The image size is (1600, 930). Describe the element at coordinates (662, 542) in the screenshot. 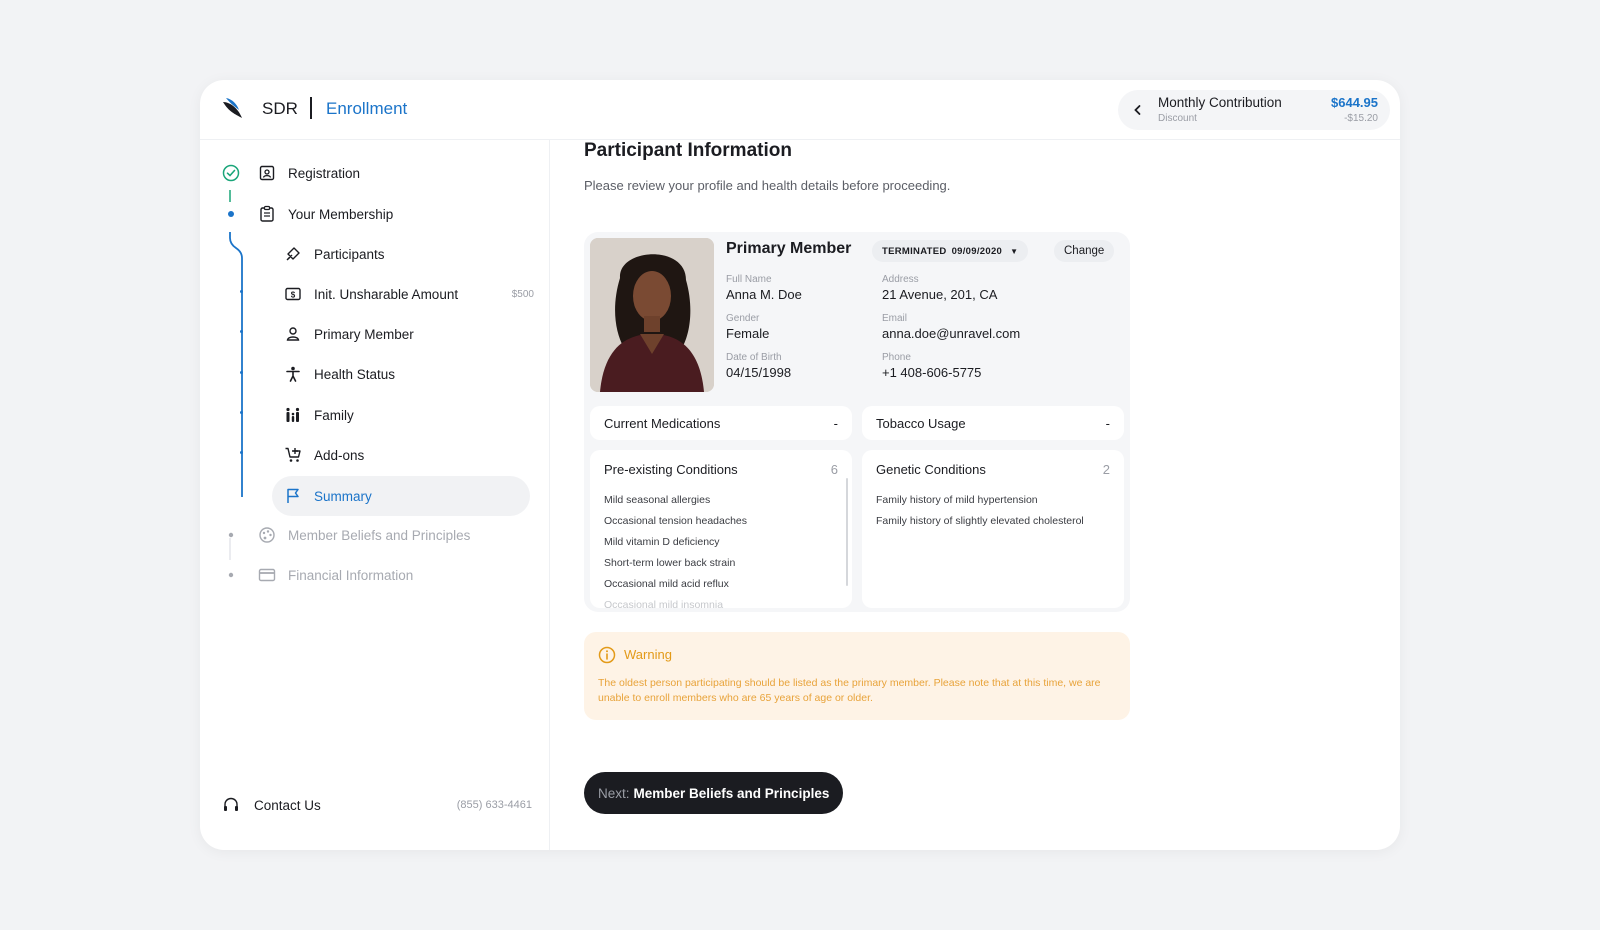

I see `list-item: Mild vitamin D deficiency` at that location.